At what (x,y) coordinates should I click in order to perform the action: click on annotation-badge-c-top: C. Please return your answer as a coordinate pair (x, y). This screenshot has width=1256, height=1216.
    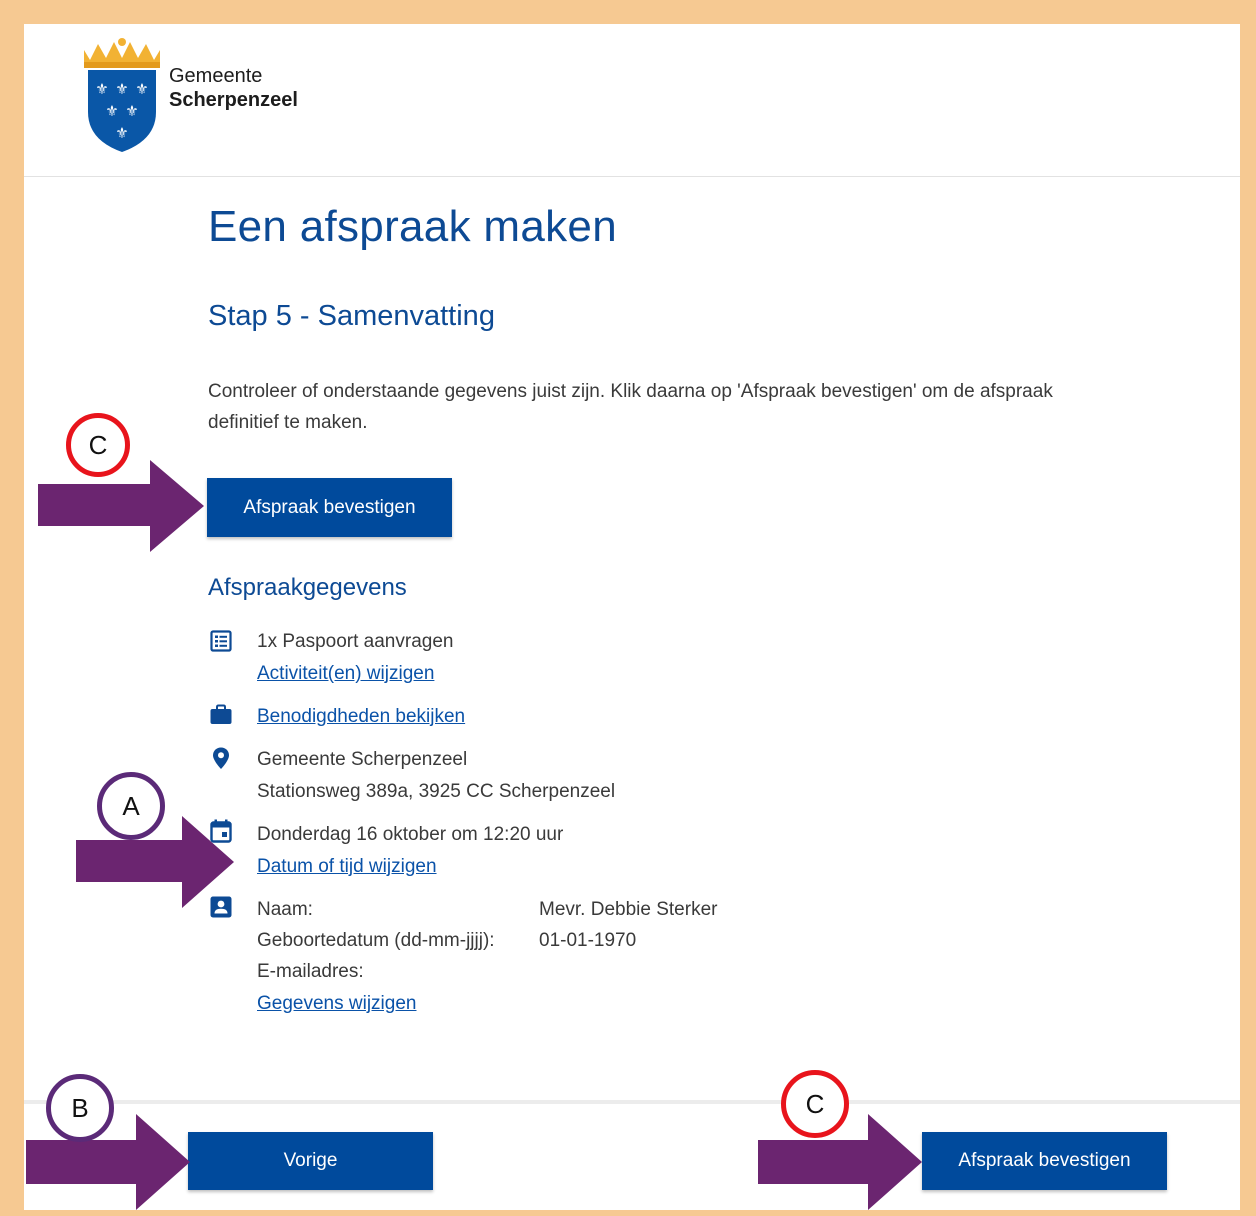
    Looking at the image, I should click on (98, 445).